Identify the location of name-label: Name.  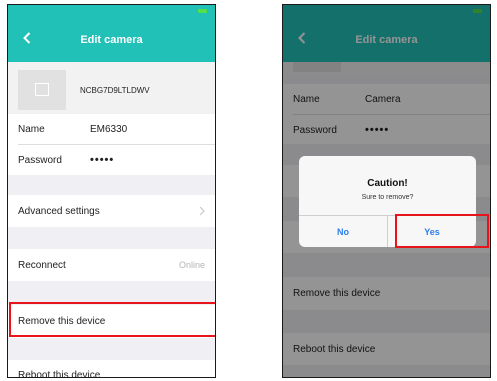
(31, 129).